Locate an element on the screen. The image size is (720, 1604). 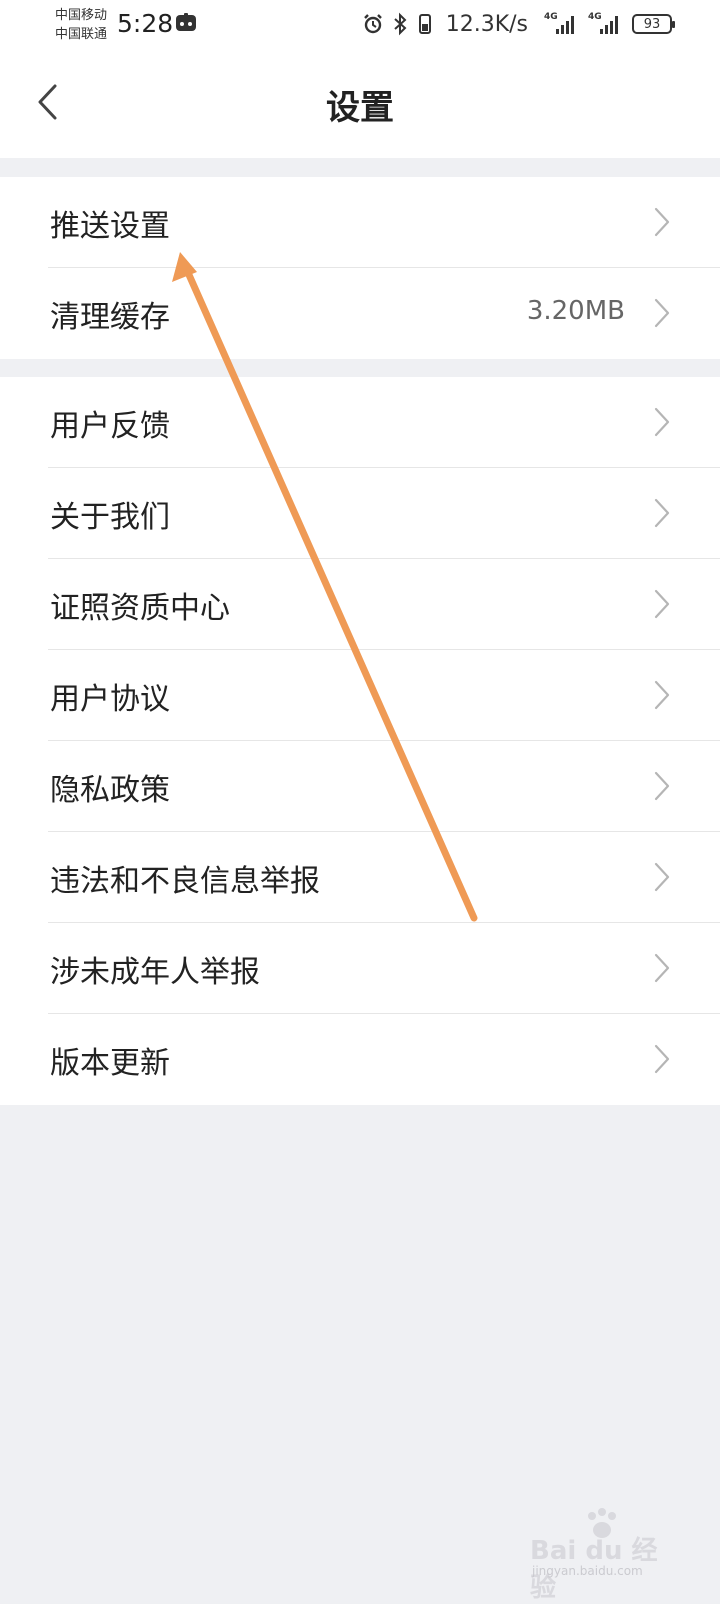
battery-icon: 93 is located at coordinates (653, 24).